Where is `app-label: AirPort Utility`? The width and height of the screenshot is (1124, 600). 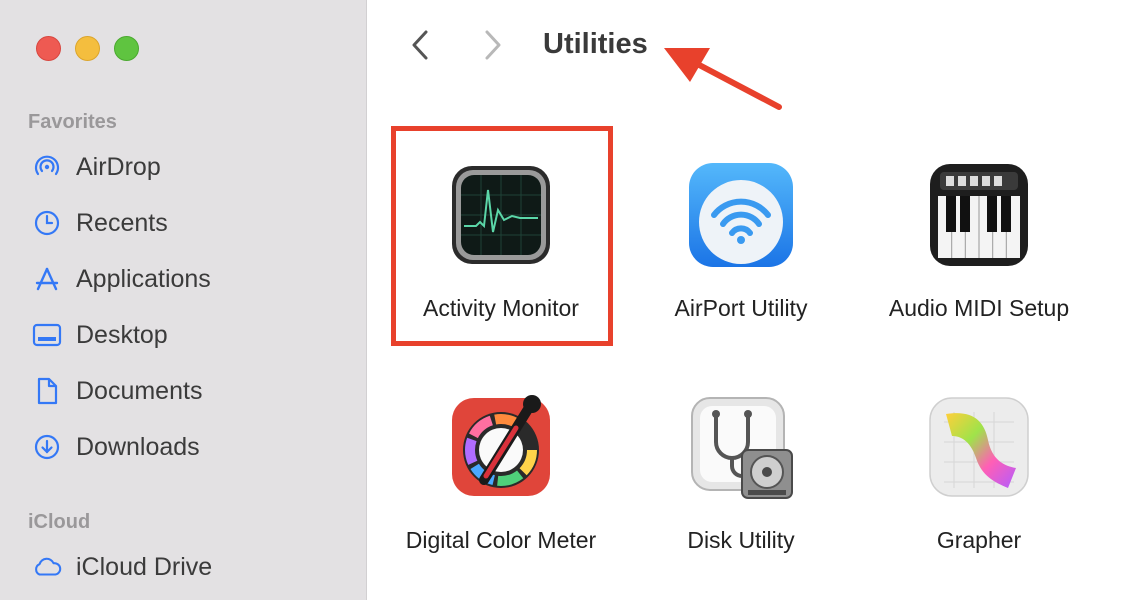
app-label: AirPort Utility is located at coordinates (741, 308).